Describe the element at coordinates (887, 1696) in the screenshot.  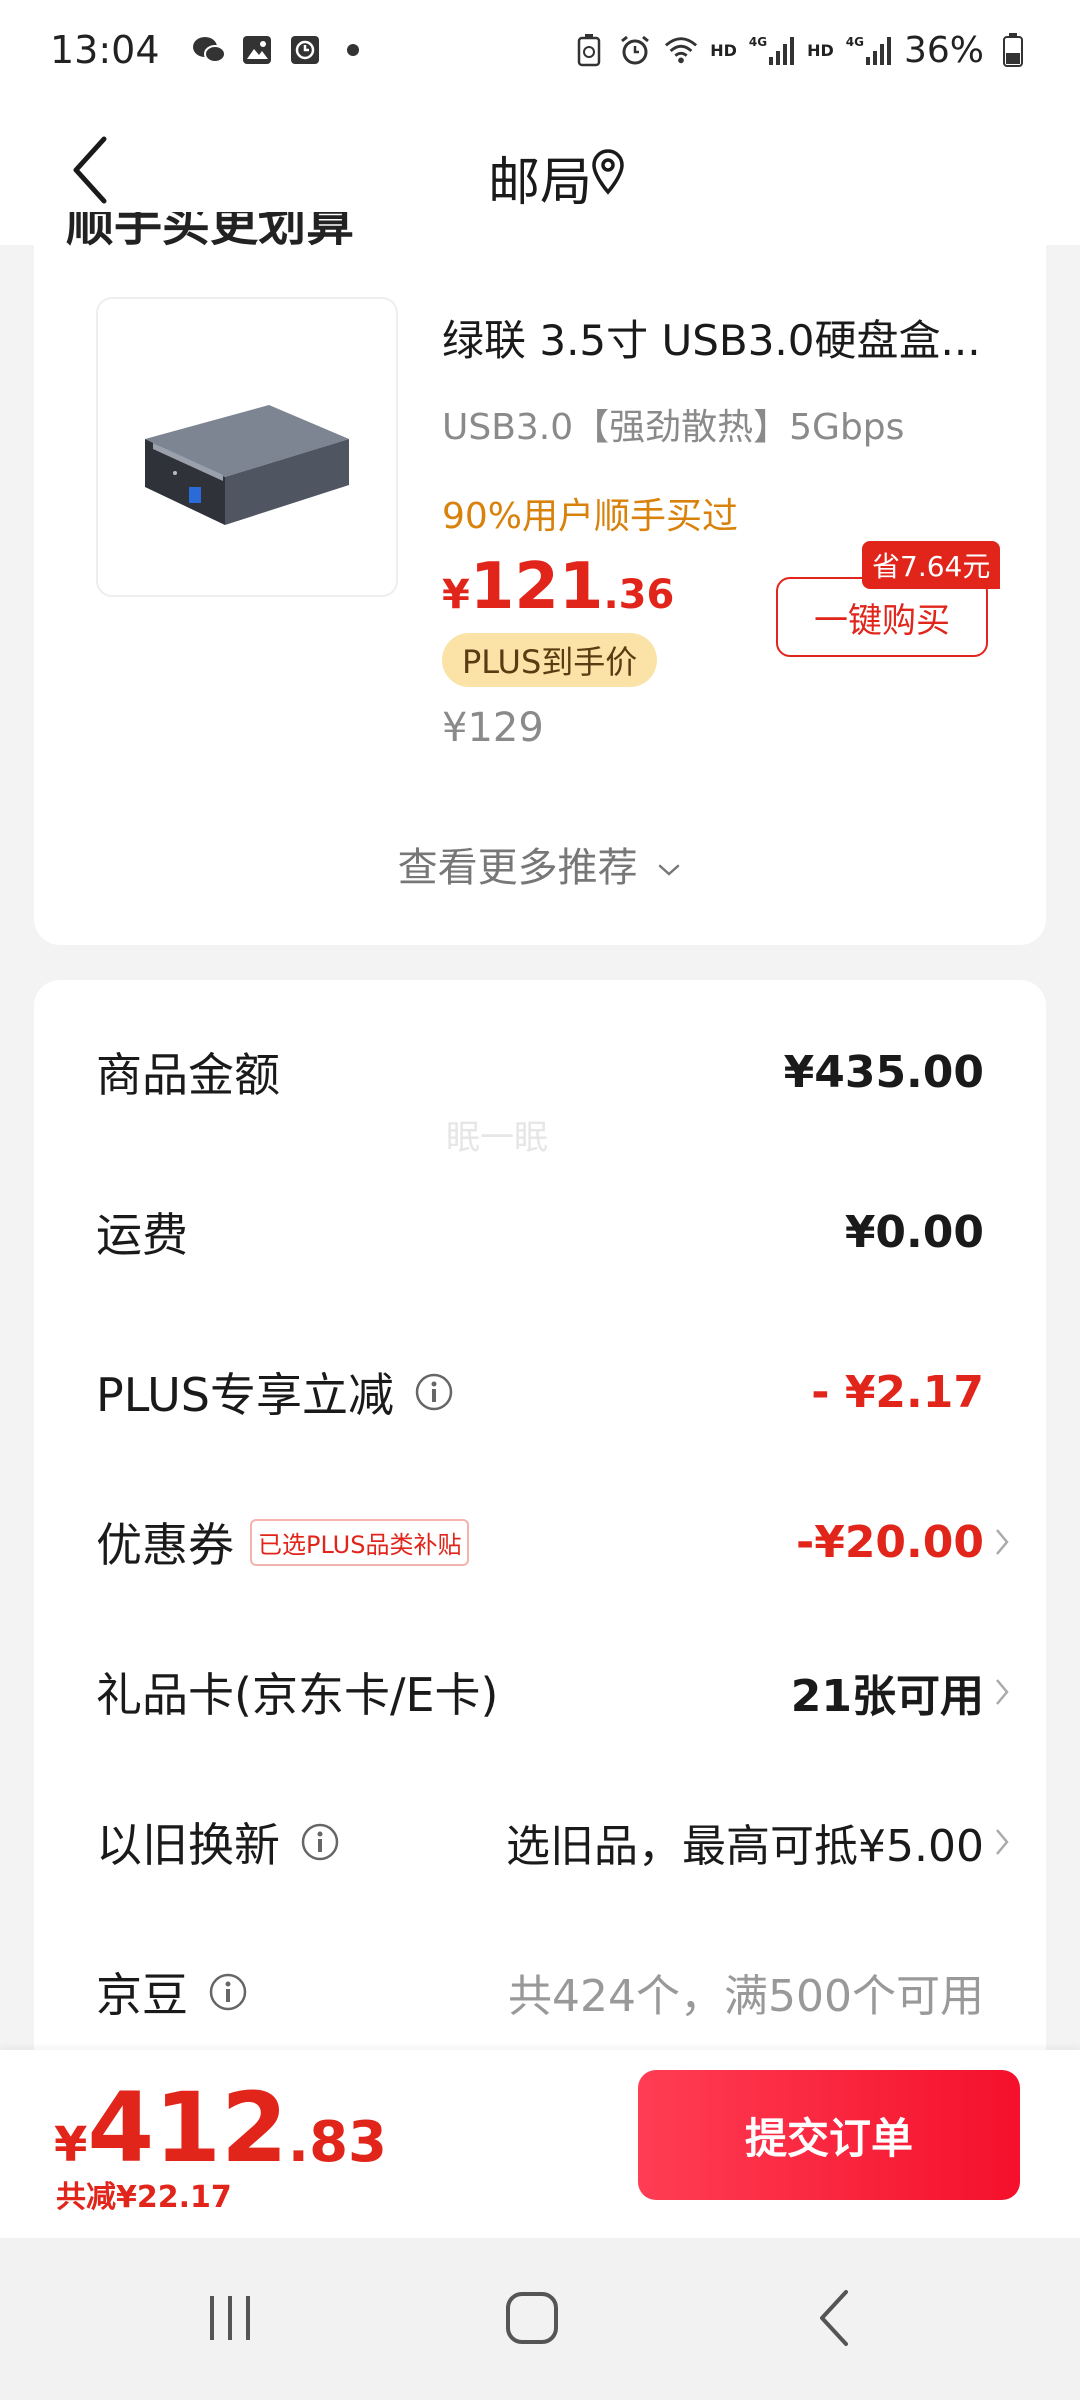
I see `gift-card-value: 21张可用` at that location.